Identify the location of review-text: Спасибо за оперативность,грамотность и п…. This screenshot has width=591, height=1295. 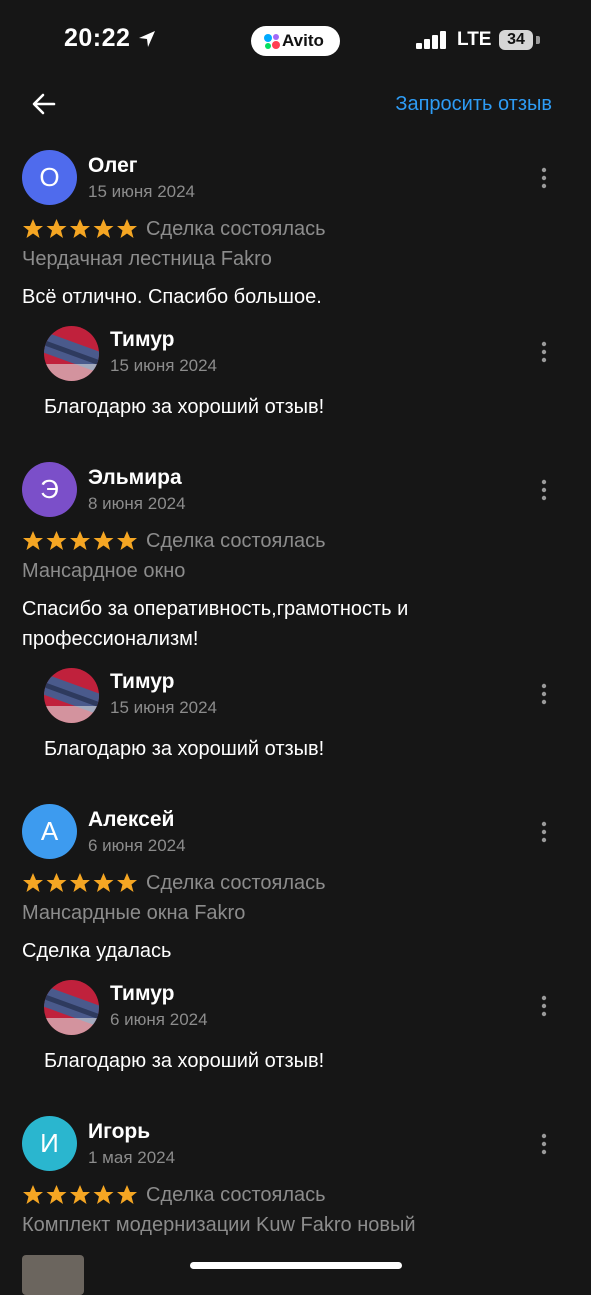
(215, 624).